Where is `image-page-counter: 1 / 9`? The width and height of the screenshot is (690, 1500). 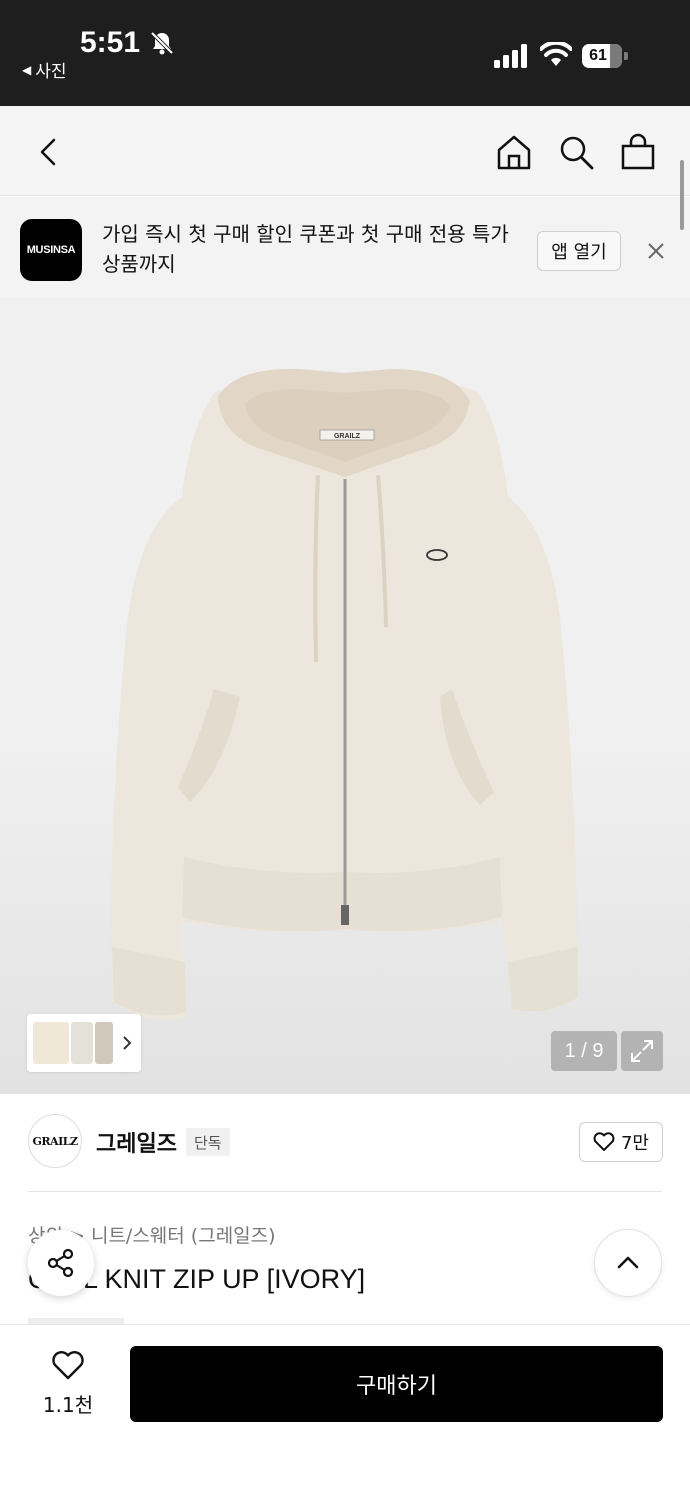 image-page-counter: 1 / 9 is located at coordinates (584, 1051).